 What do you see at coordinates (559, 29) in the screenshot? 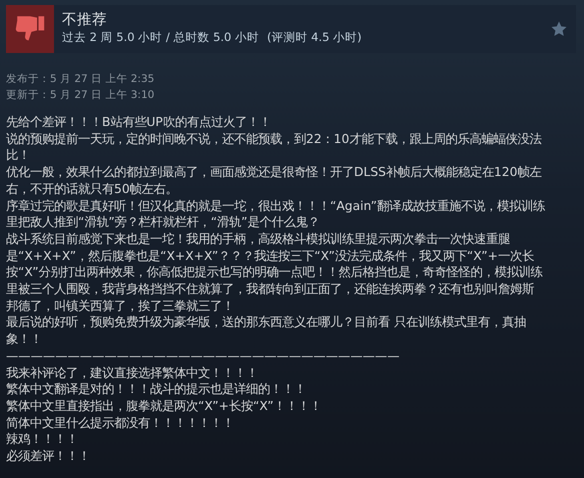
I see `star-icon` at bounding box center [559, 29].